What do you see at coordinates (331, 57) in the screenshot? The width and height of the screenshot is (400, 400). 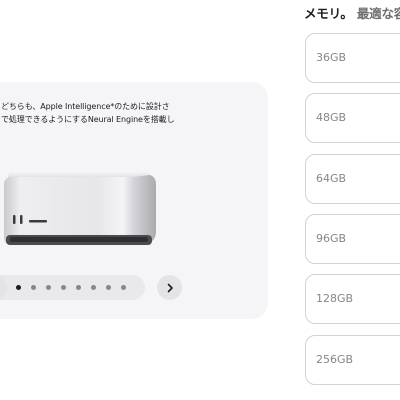 I see `memory-option-label: 36GB` at bounding box center [331, 57].